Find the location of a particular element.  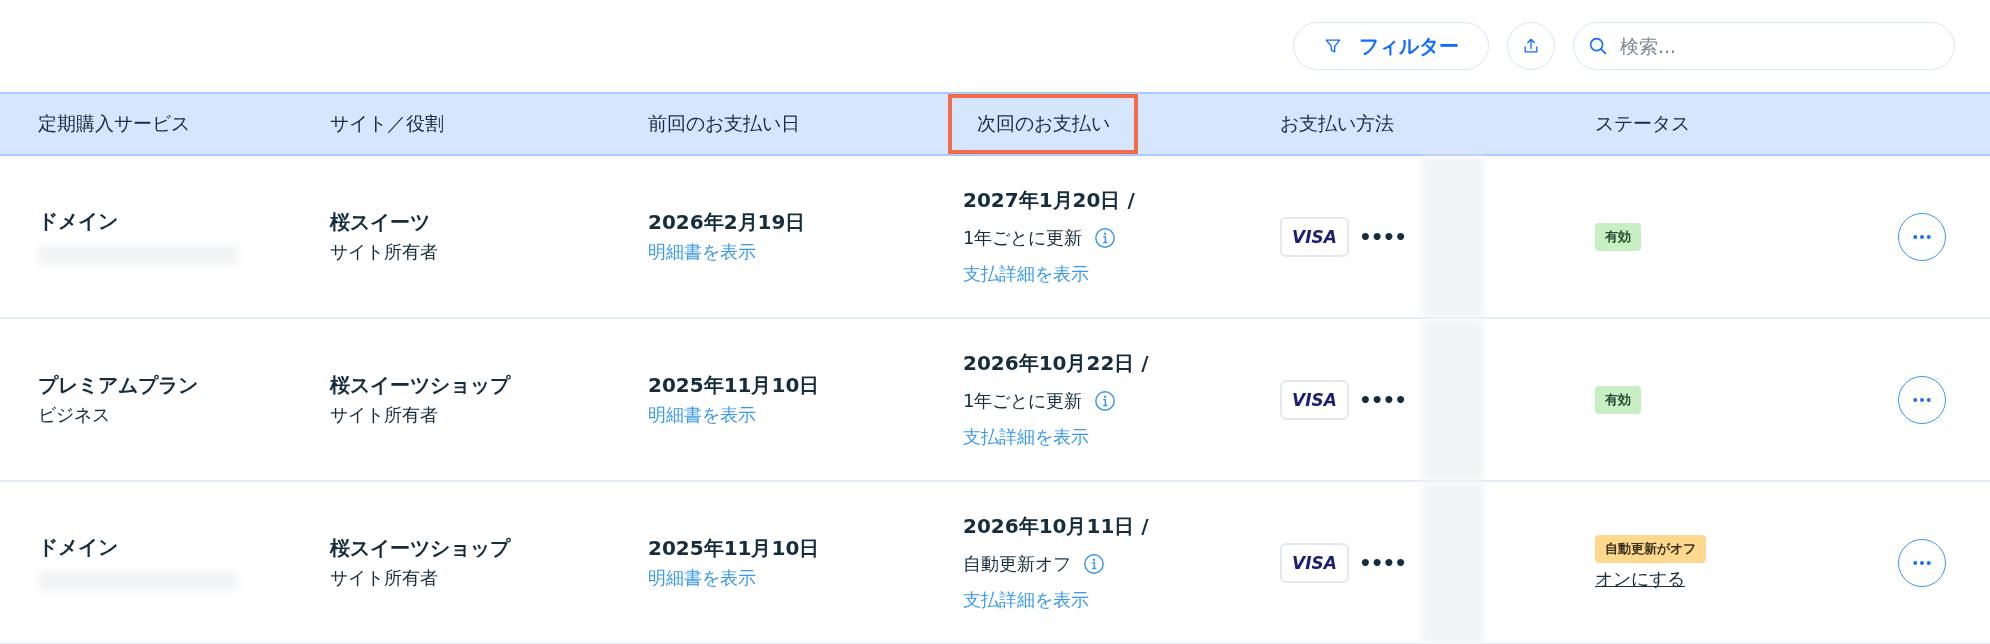

turn-on-link: オンにする is located at coordinates (1640, 578).